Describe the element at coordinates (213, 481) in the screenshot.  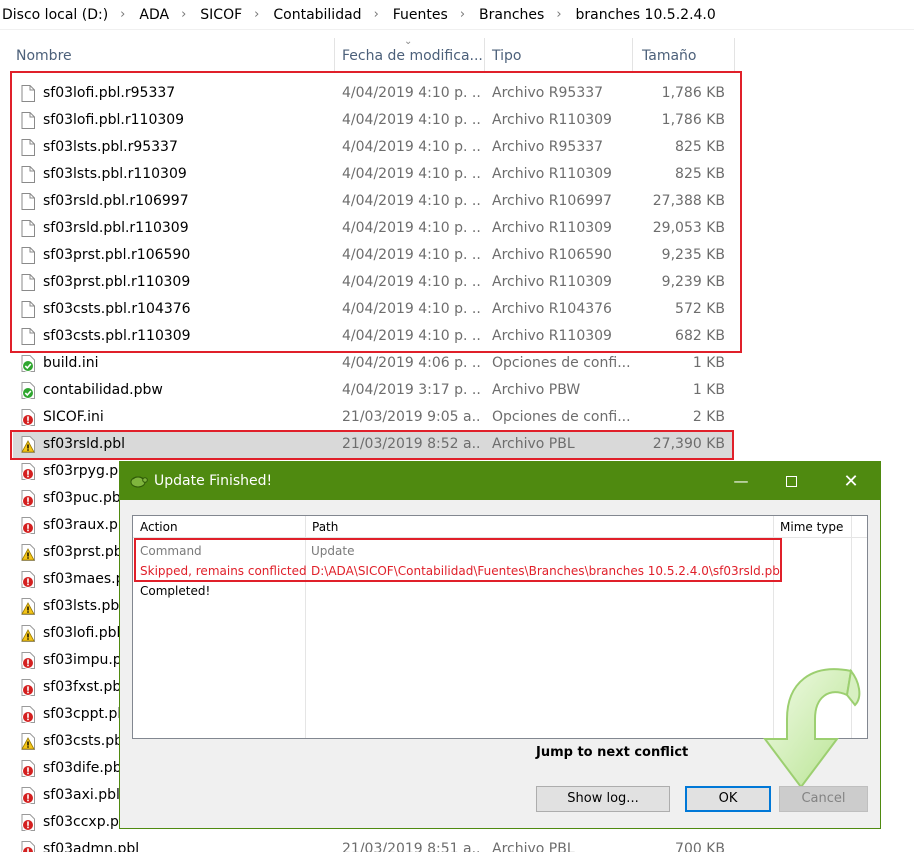
I see `dialog-title: Update Finished!` at that location.